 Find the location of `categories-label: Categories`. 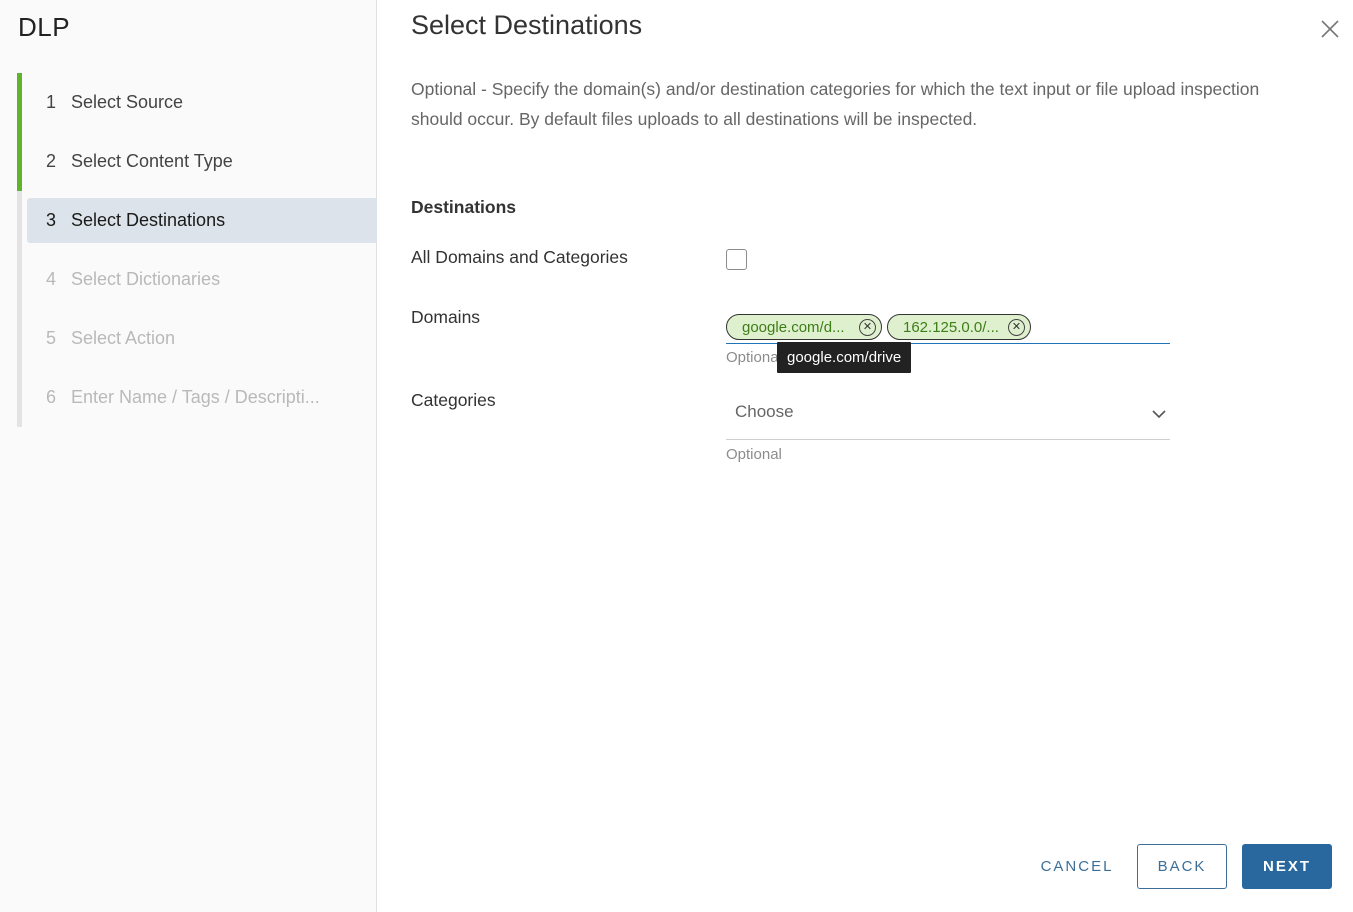

categories-label: Categories is located at coordinates (453, 400).